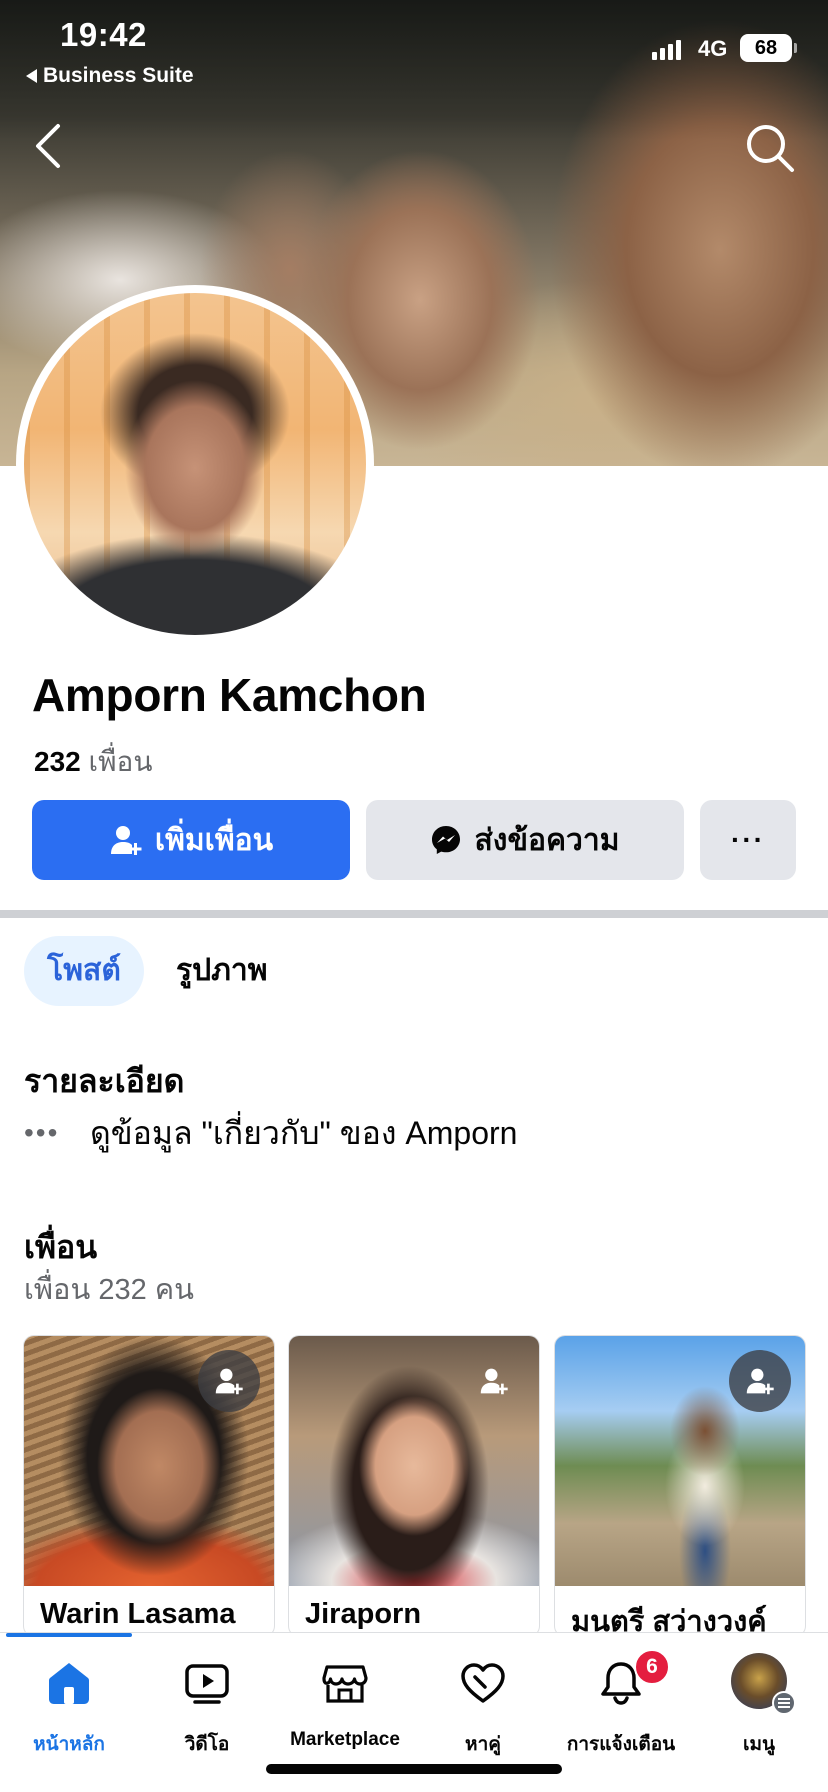  Describe the element at coordinates (446, 840) in the screenshot. I see `messenger-icon` at that location.